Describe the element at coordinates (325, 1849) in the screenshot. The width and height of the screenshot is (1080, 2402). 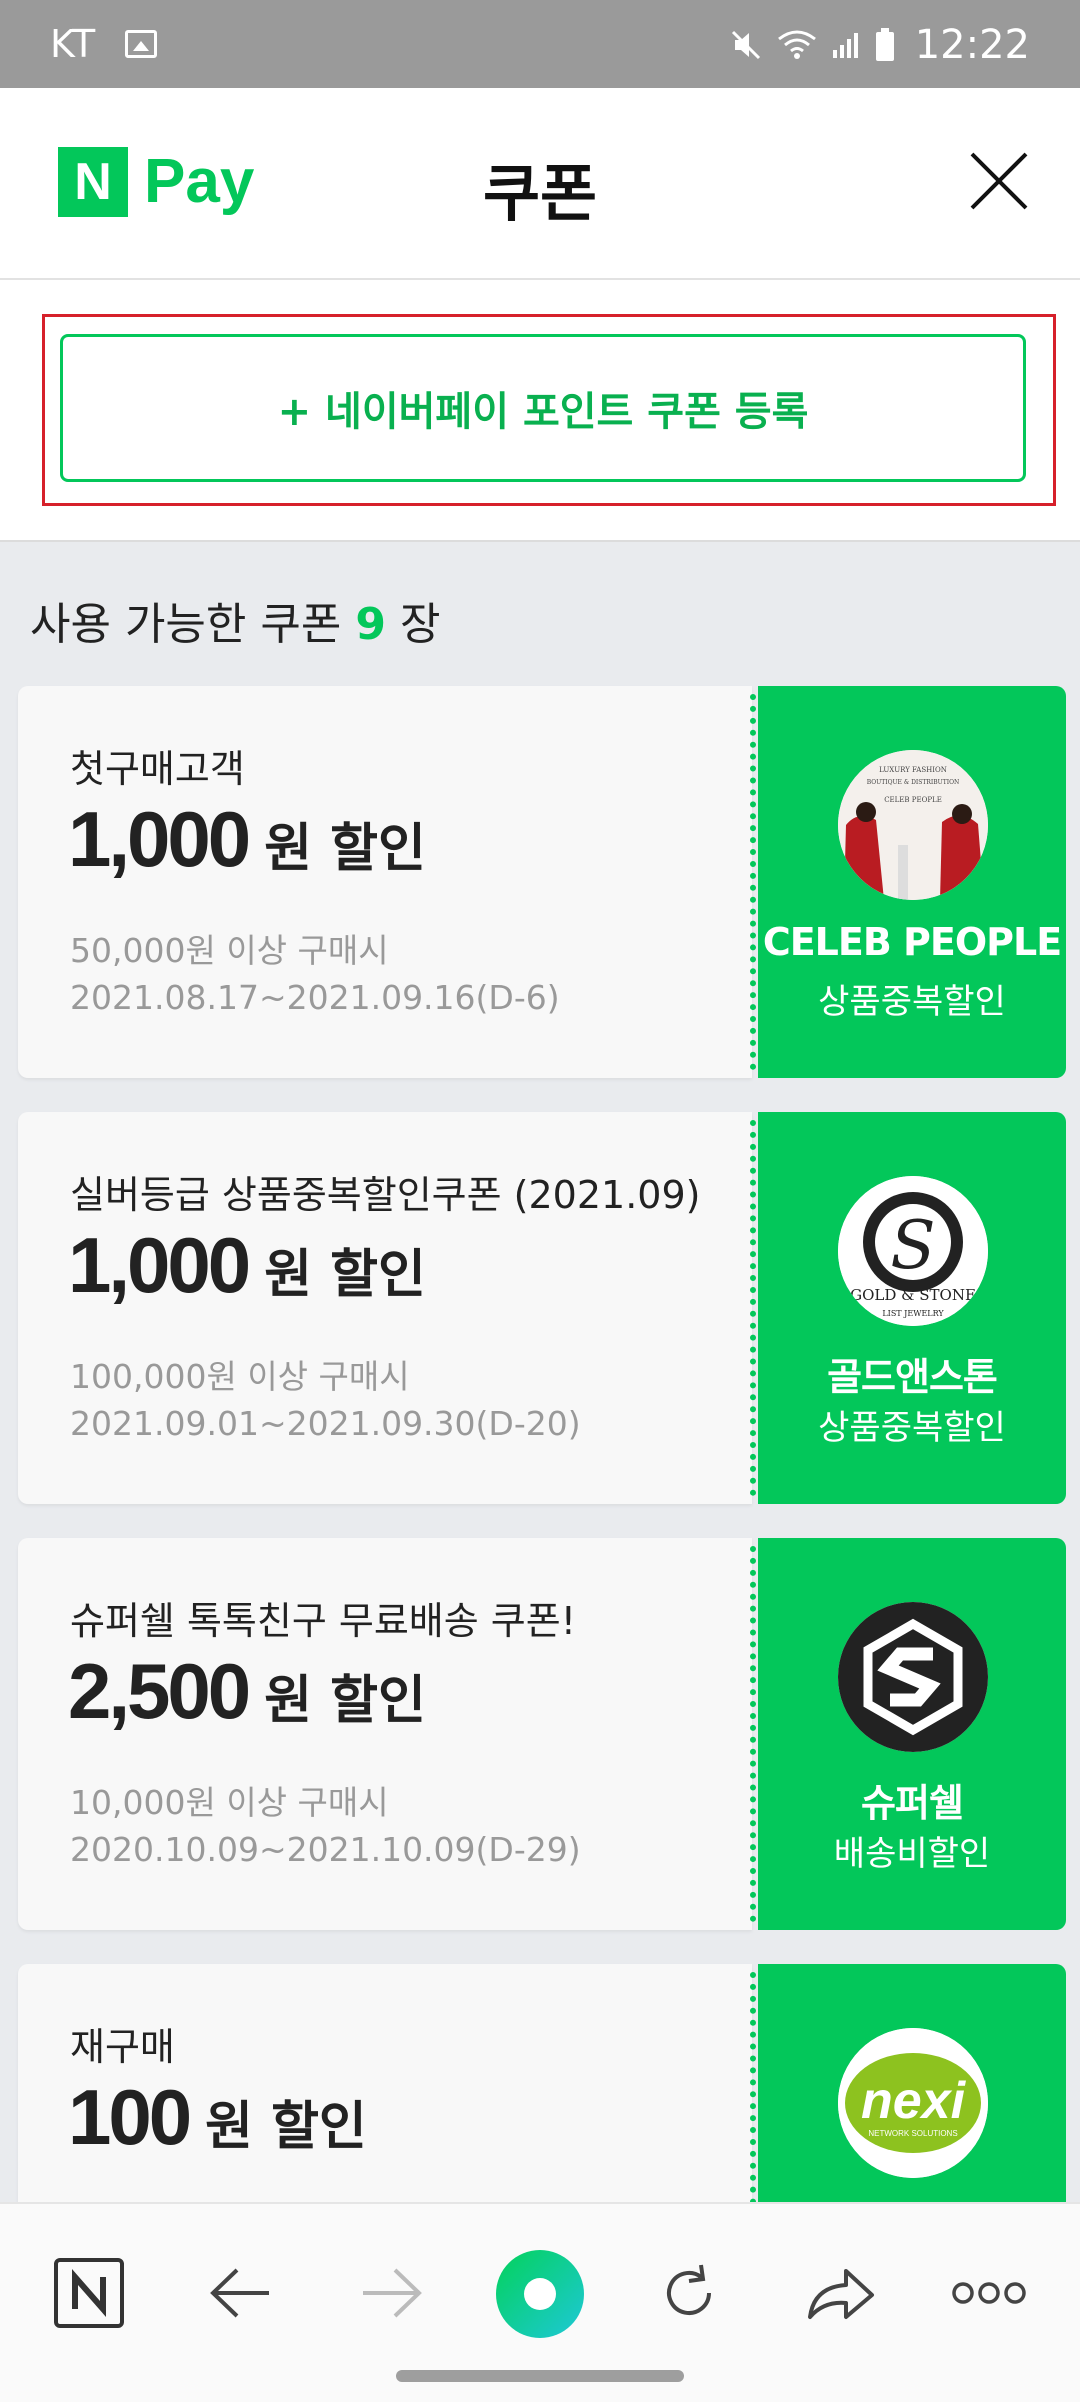
I see `coupon-period: 2020.10.09~2021.10.09(D-29)` at that location.